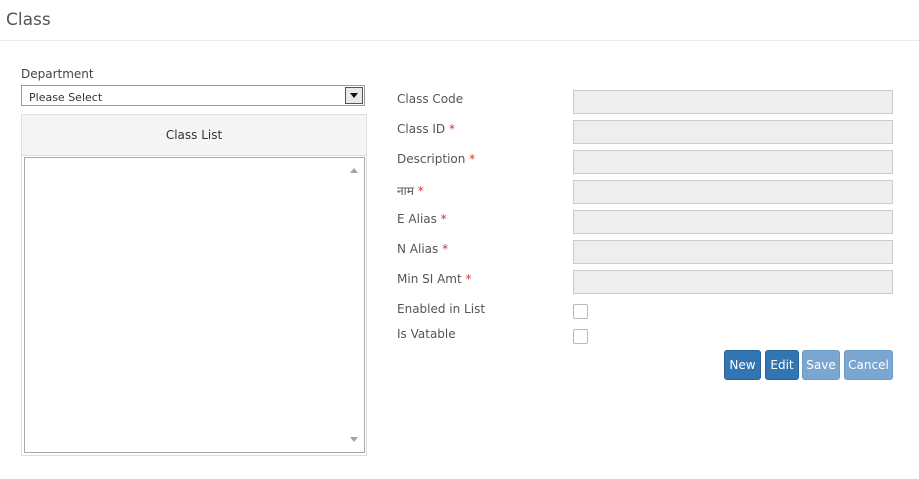 This screenshot has width=919, height=479. Describe the element at coordinates (193, 95) in the screenshot. I see `department-select: Please Select` at that location.